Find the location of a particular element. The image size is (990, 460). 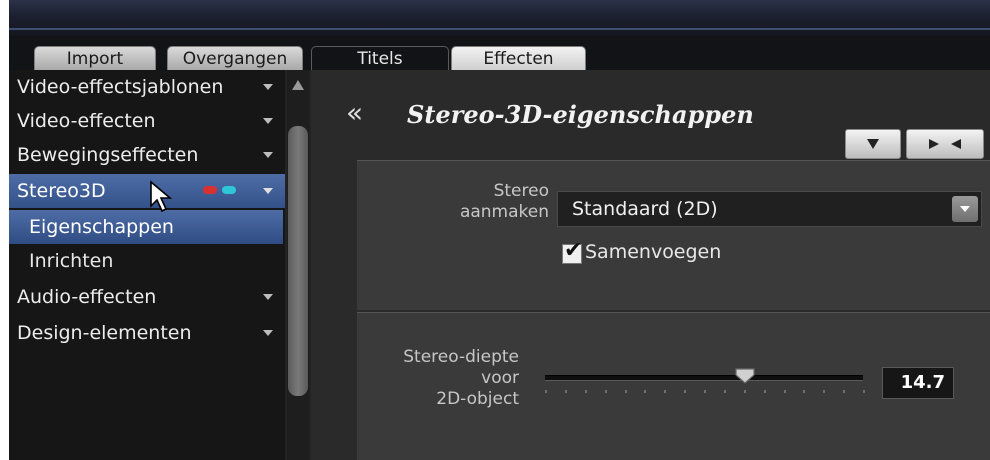

scrollbar-thumb is located at coordinates (298, 261).